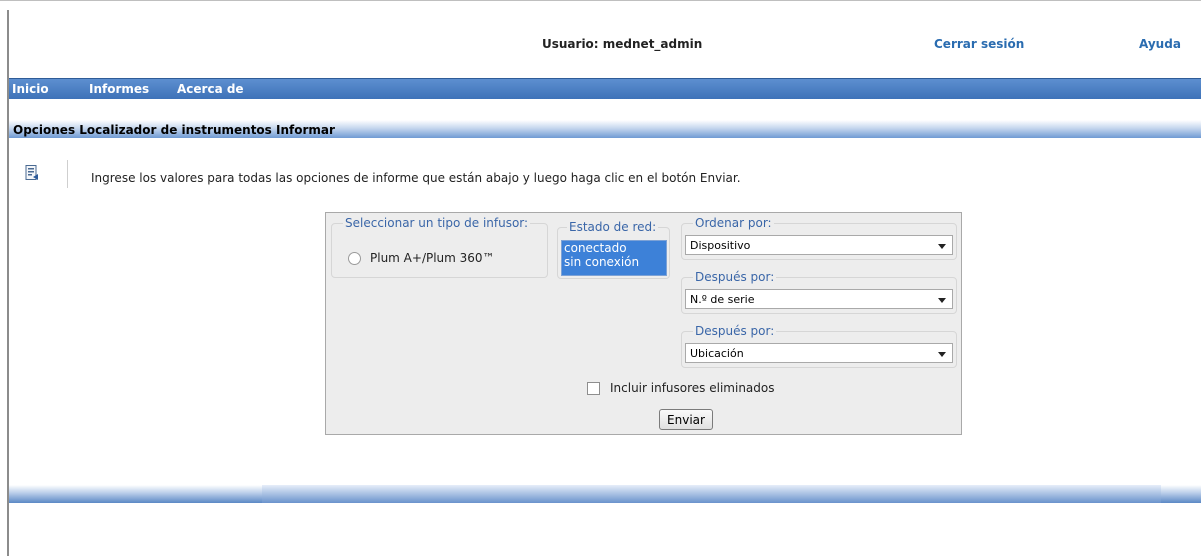  I want to click on network-option-connected: conectado, so click(614, 248).